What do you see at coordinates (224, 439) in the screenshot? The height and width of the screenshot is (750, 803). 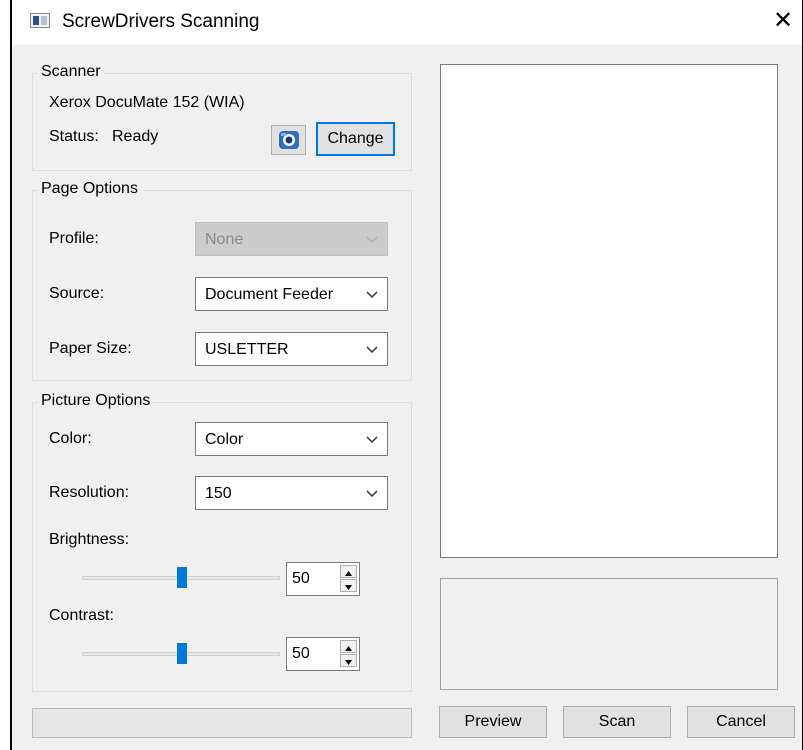 I see `color-value: Color` at bounding box center [224, 439].